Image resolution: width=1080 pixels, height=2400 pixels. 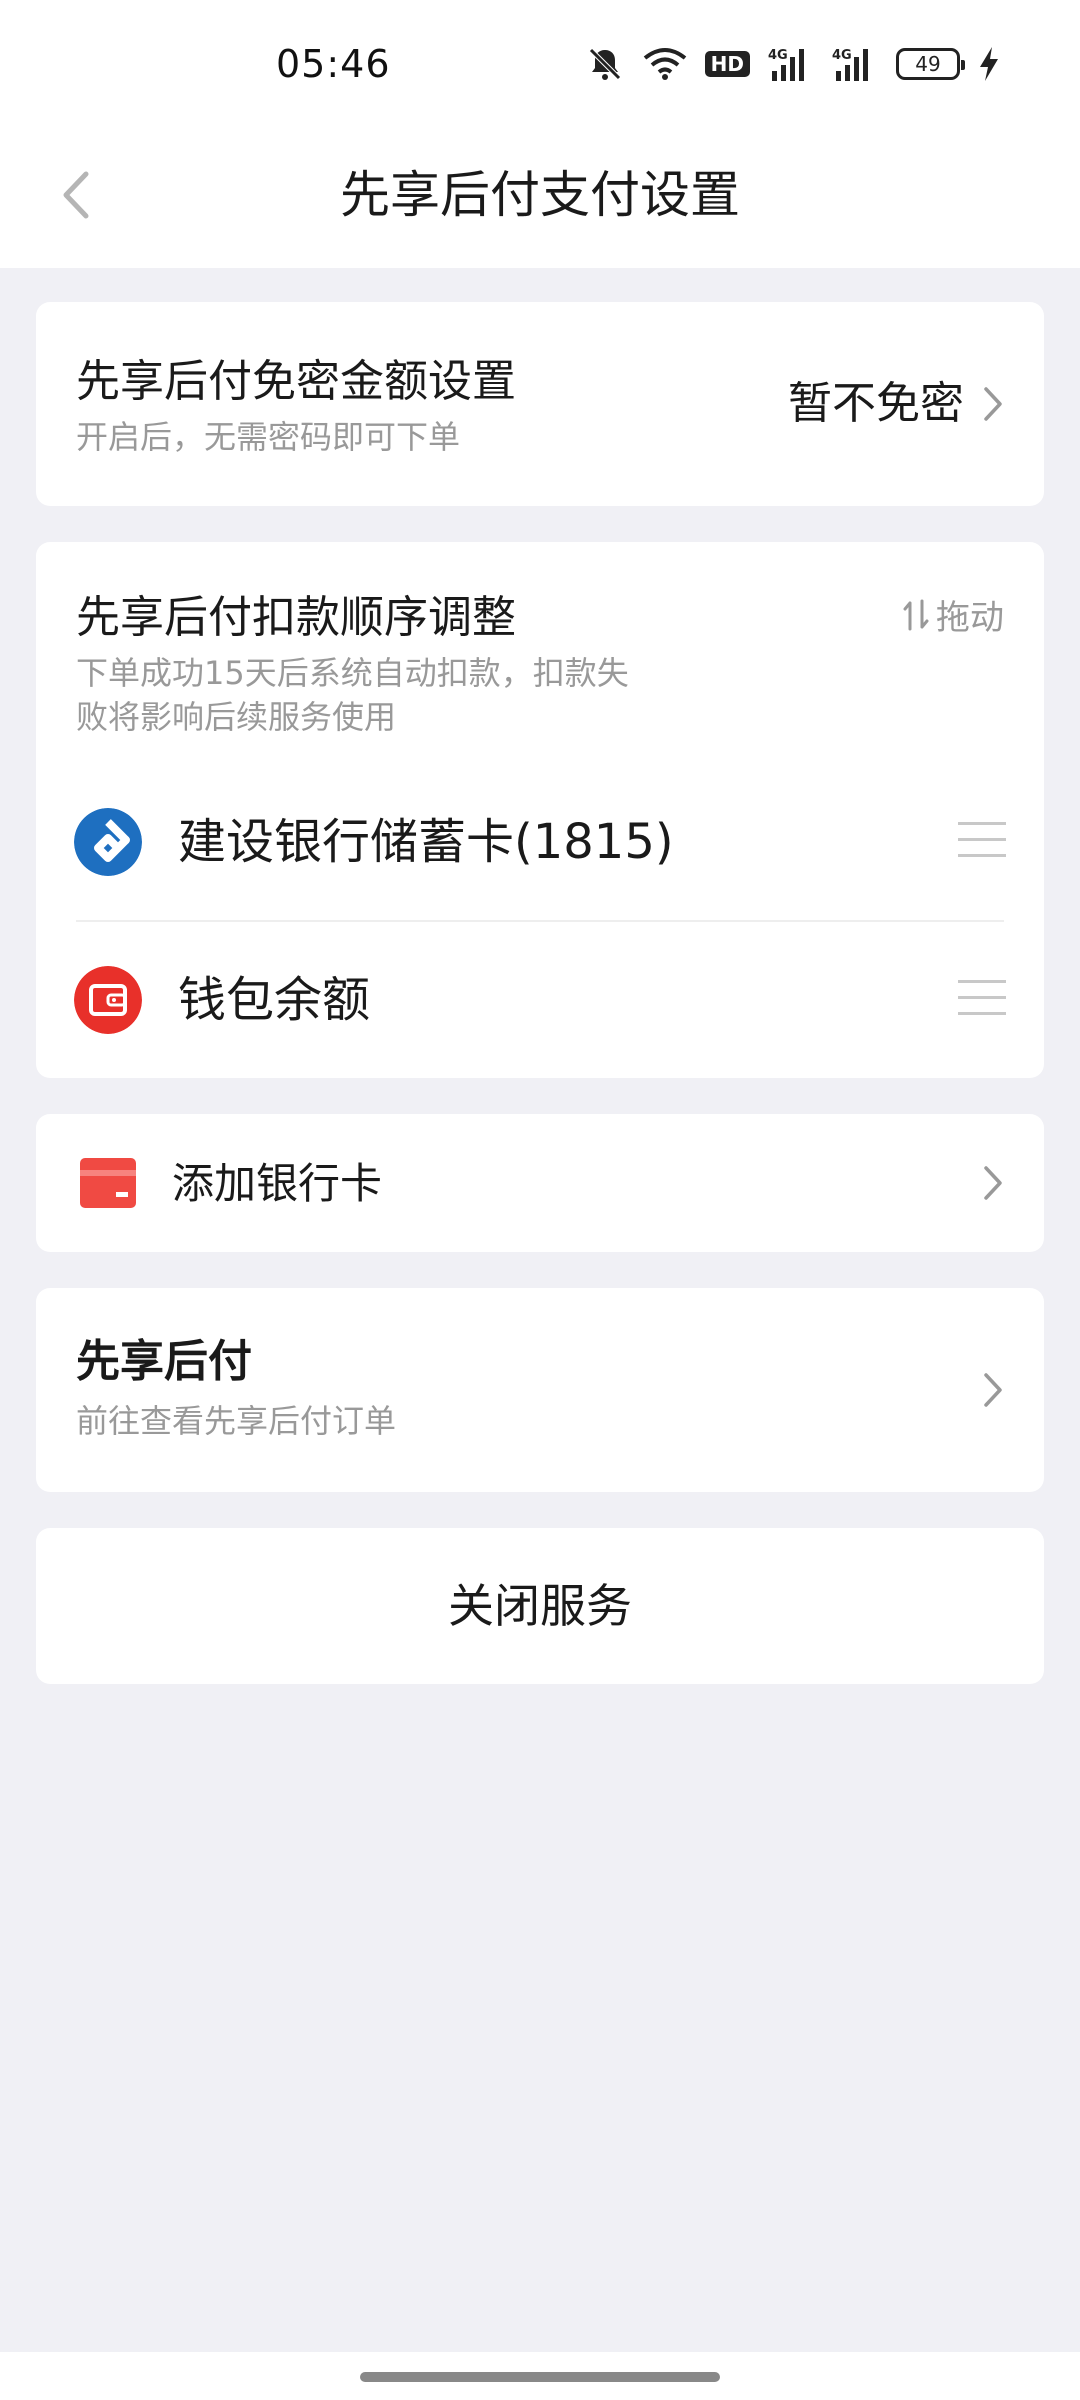 What do you see at coordinates (333, 64) in the screenshot?
I see `status-time: 05:46` at bounding box center [333, 64].